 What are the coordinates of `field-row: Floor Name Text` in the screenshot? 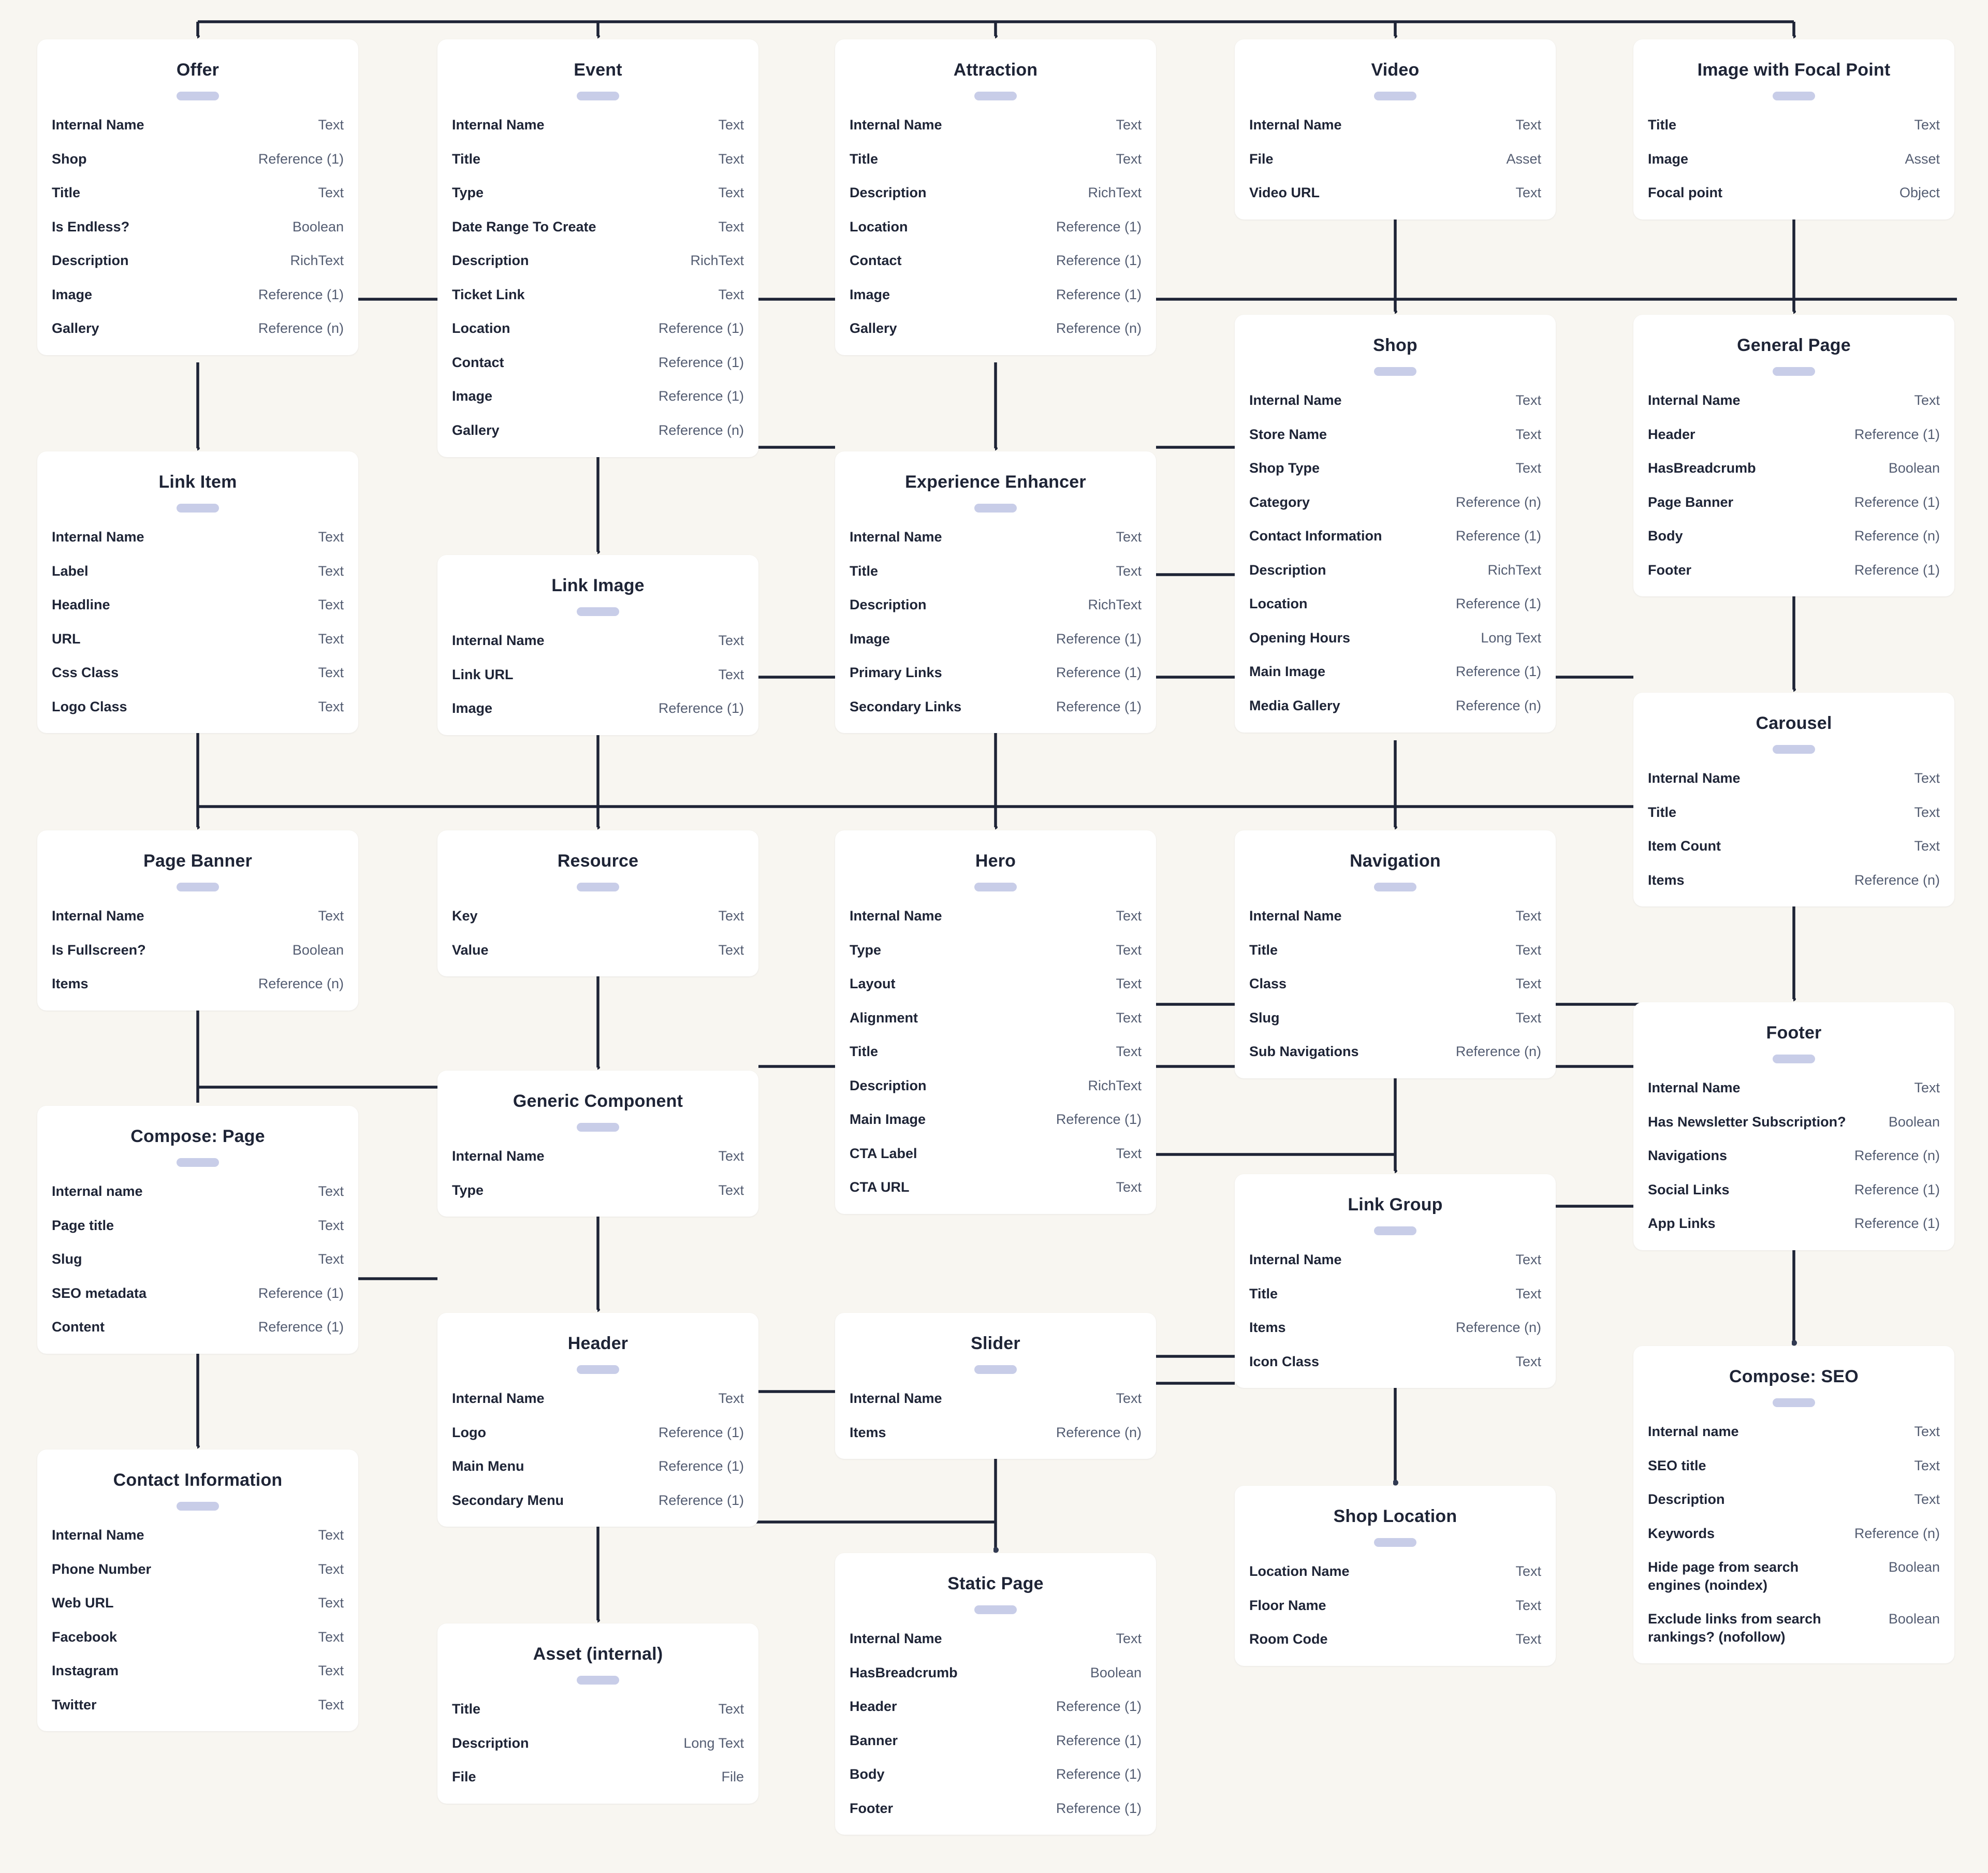 It's located at (1395, 1606).